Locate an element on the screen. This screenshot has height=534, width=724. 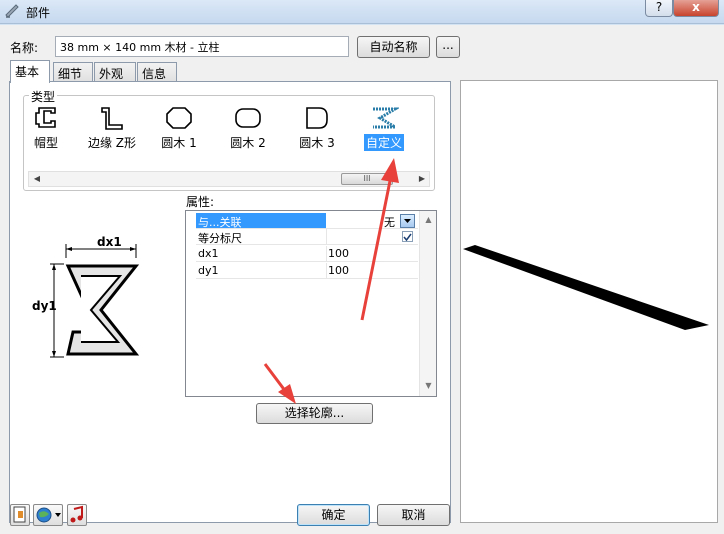
property-row-dx1: dx1 100 is located at coordinates (307, 254).